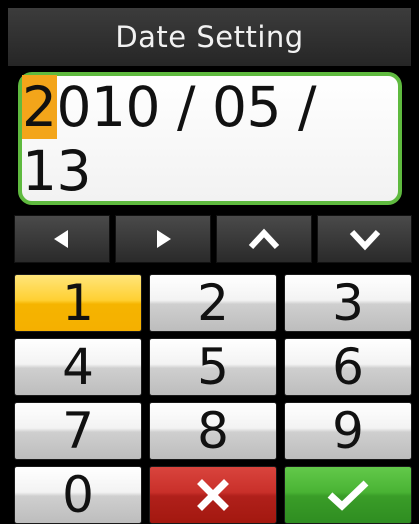  Describe the element at coordinates (348, 431) in the screenshot. I see `key-9: 9` at that location.